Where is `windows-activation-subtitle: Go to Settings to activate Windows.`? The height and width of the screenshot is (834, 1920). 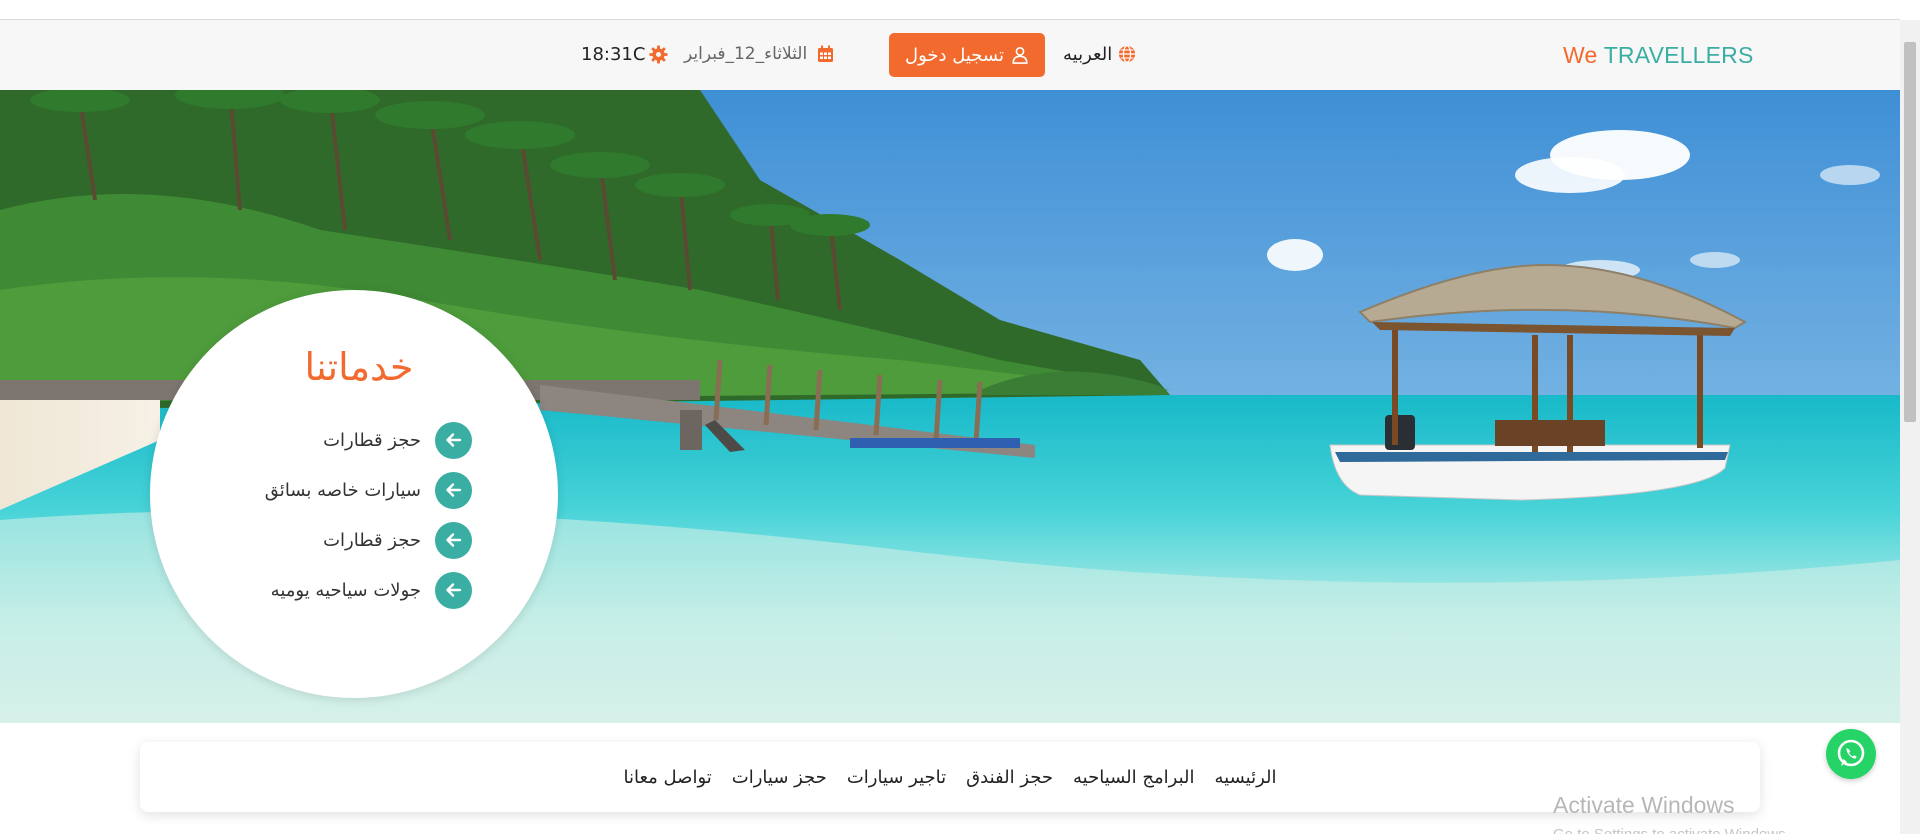 windows-activation-subtitle: Go to Settings to activate Windows. is located at coordinates (1678, 830).